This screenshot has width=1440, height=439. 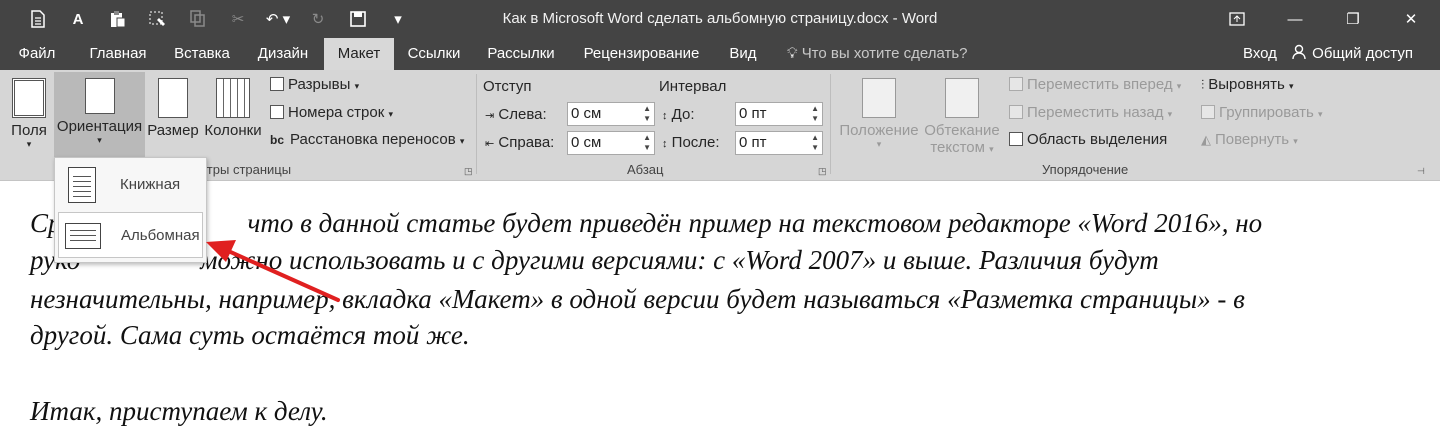 What do you see at coordinates (1261, 112) in the screenshot?
I see `group-button: Группировать ▾` at bounding box center [1261, 112].